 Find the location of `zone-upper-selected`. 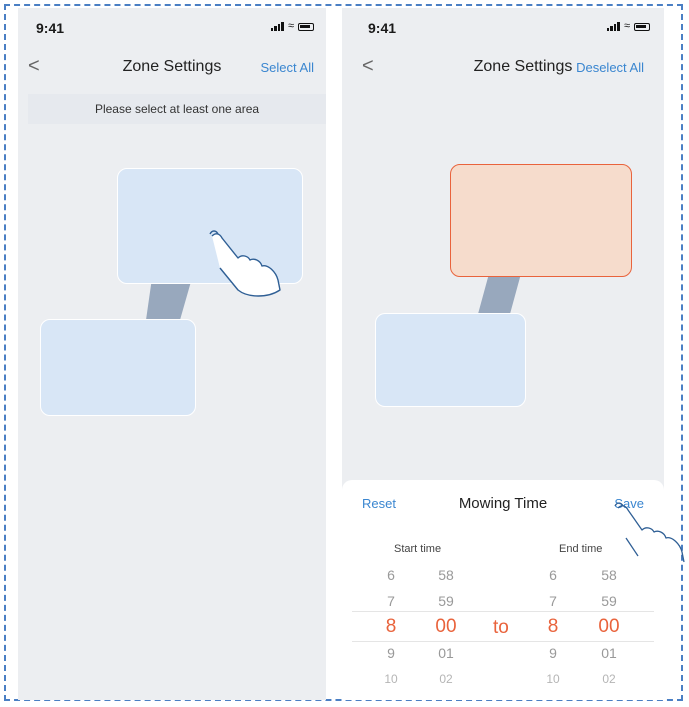

zone-upper-selected is located at coordinates (541, 220).